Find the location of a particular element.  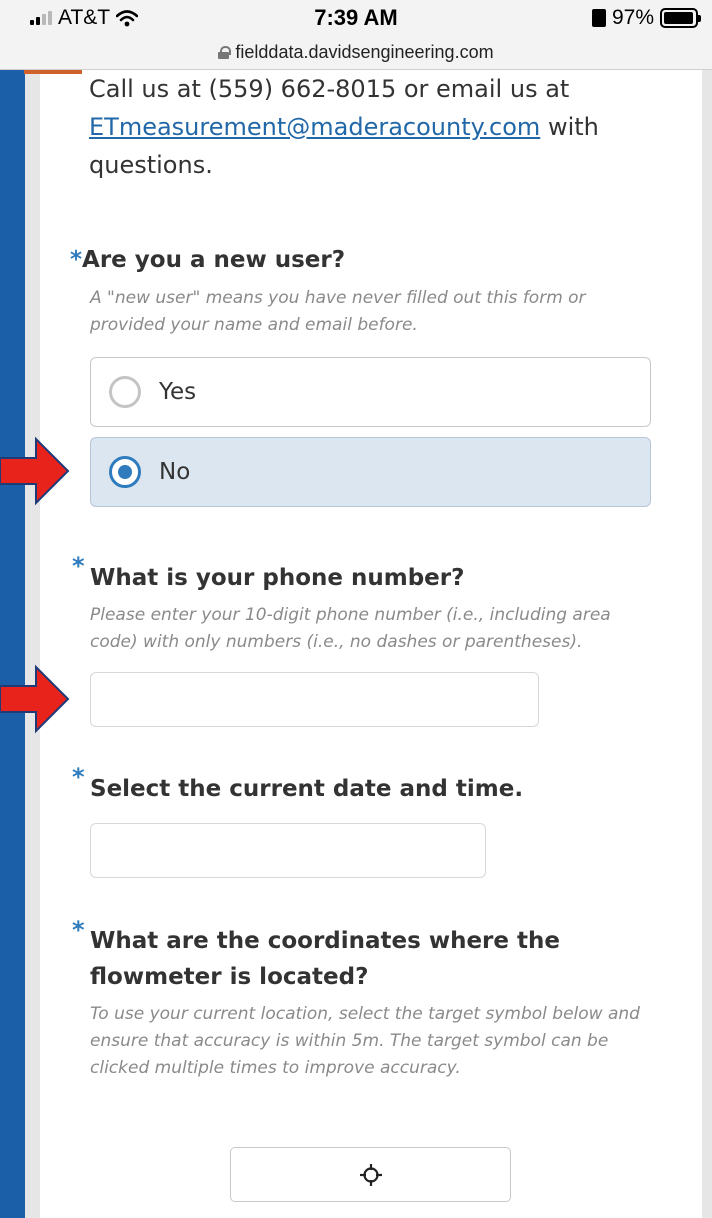

left-brand-strip is located at coordinates (12, 644).